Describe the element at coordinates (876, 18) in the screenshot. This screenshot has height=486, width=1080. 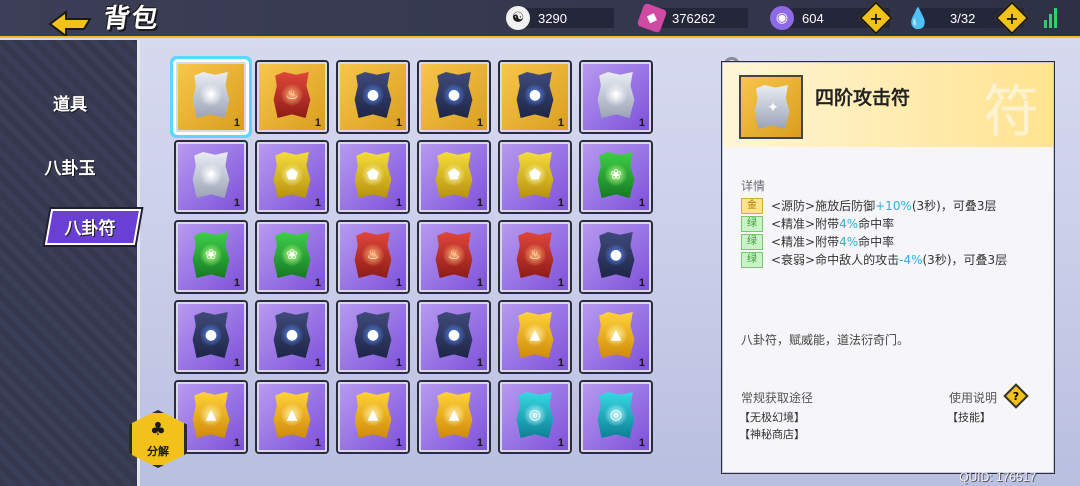
I see `add-orb-button: +` at that location.